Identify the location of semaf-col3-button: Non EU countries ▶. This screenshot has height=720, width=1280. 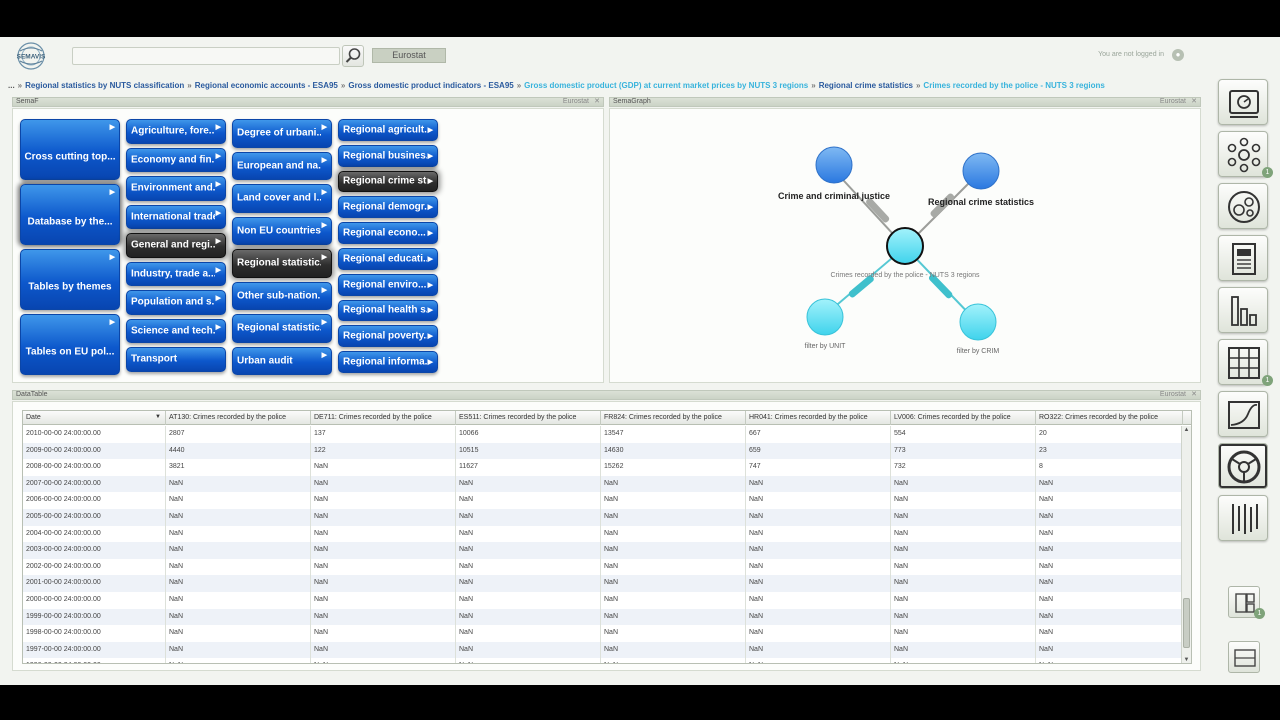
(282, 230).